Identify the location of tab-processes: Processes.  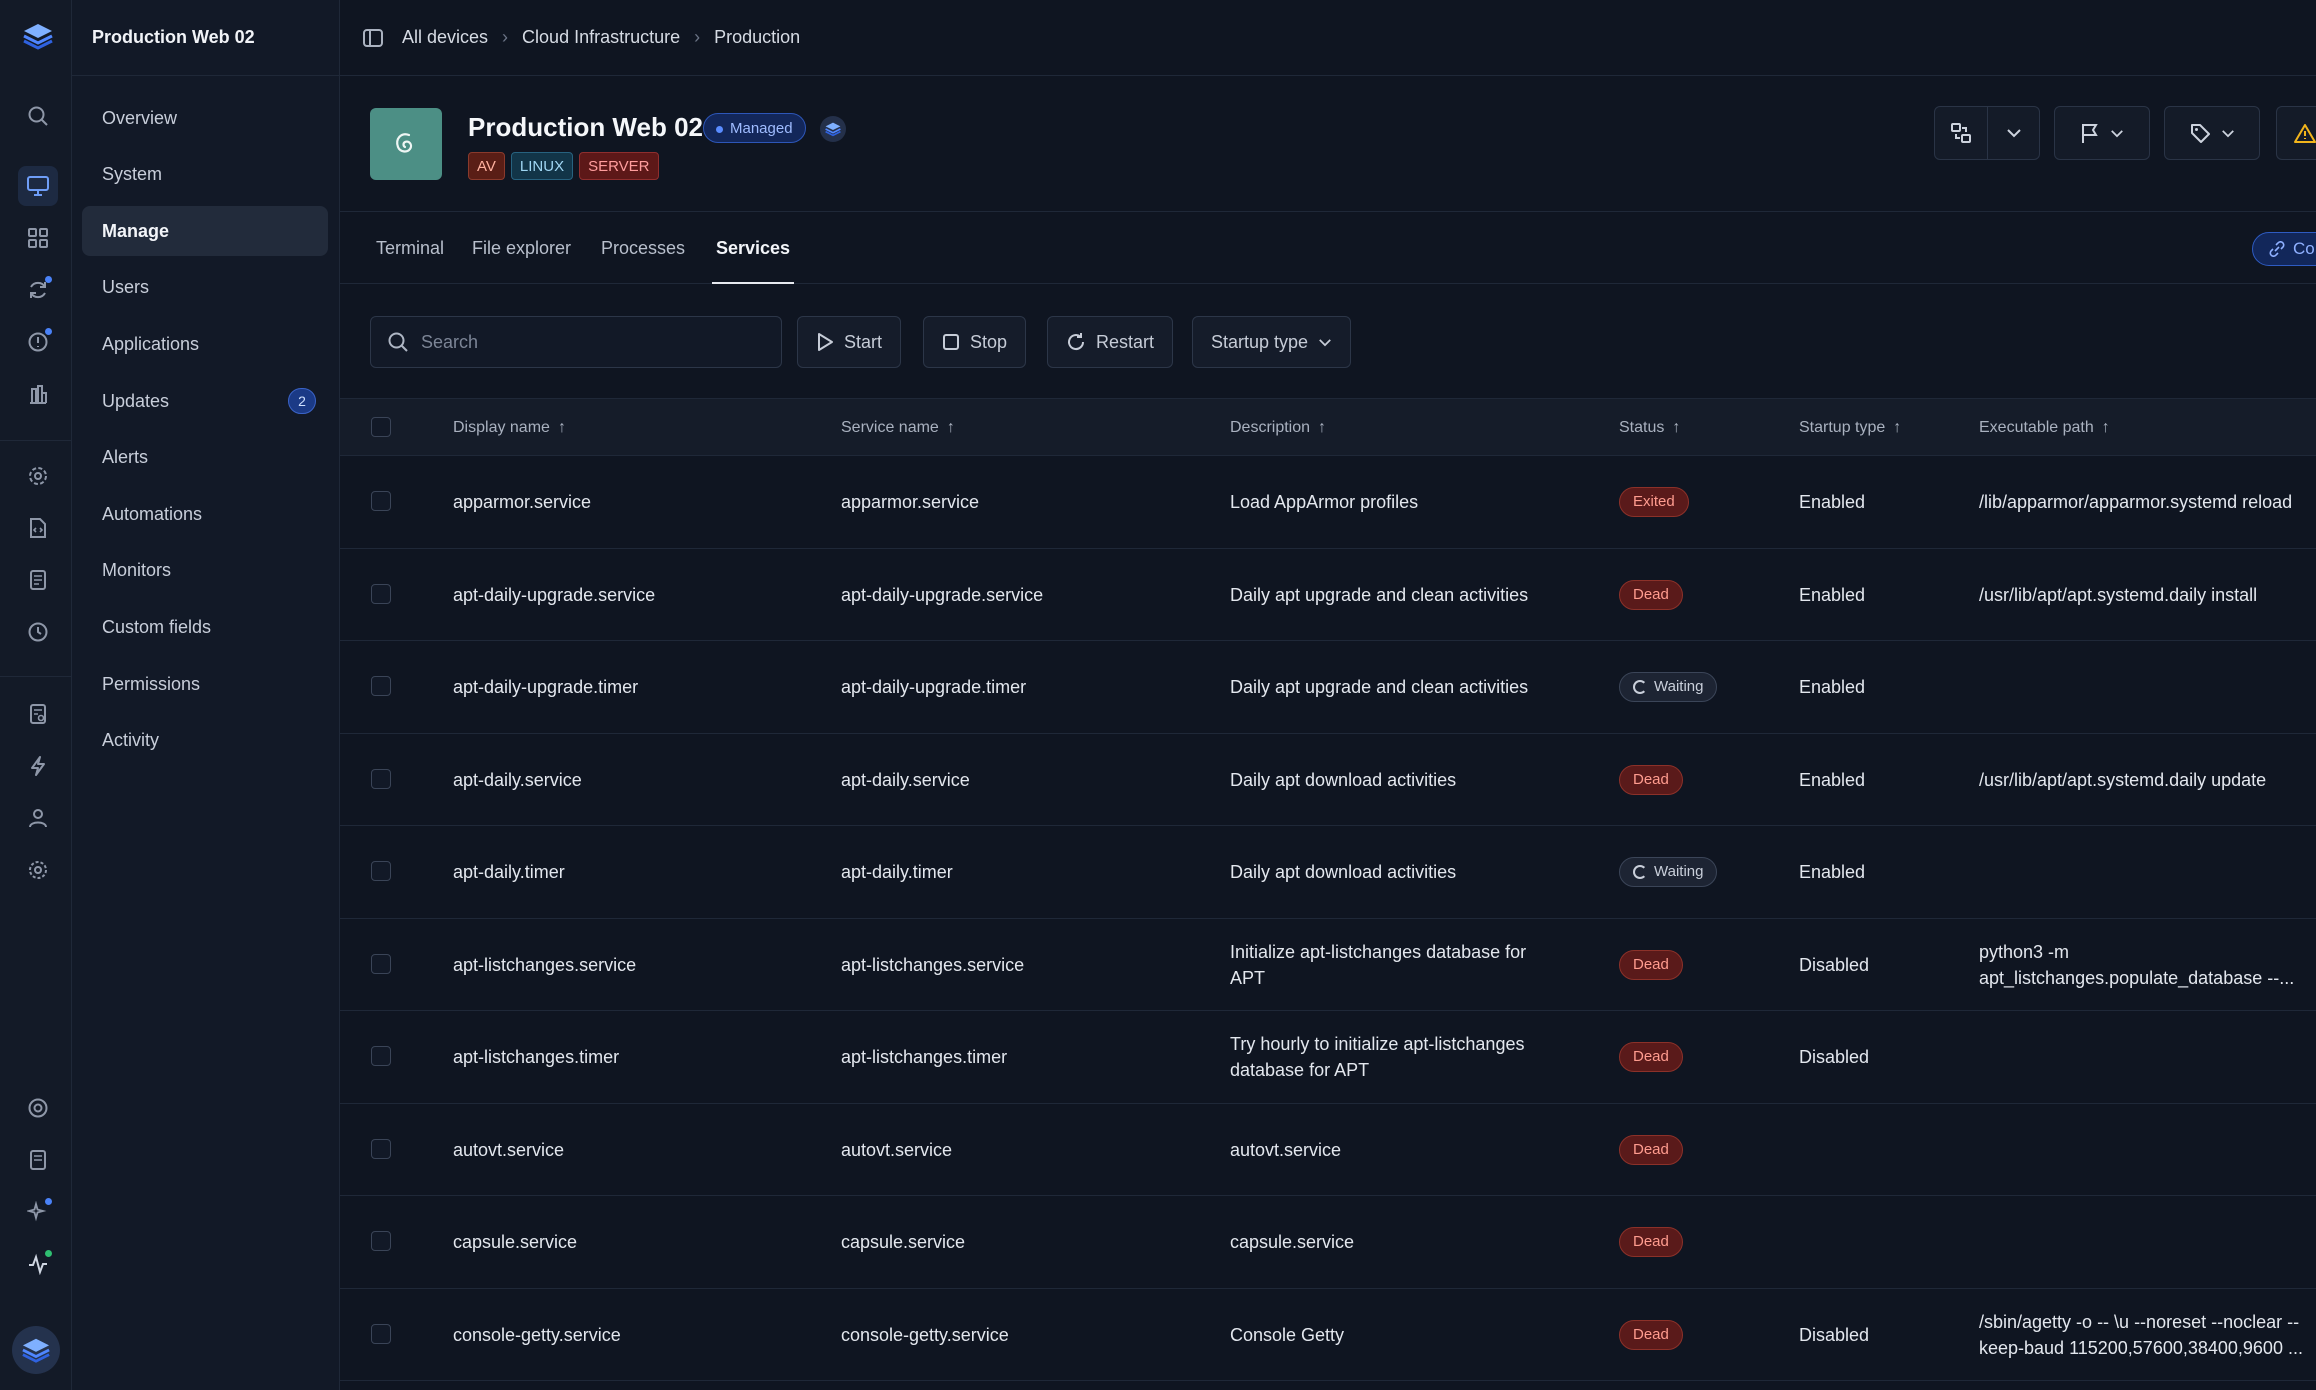
(643, 248).